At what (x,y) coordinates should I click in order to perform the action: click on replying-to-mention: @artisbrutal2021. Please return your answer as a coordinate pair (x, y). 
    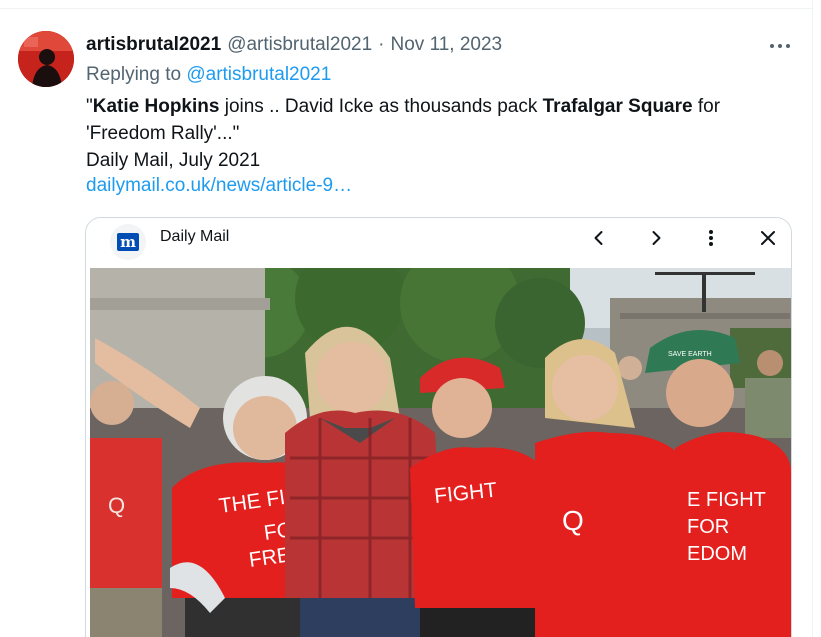
    Looking at the image, I should click on (258, 74).